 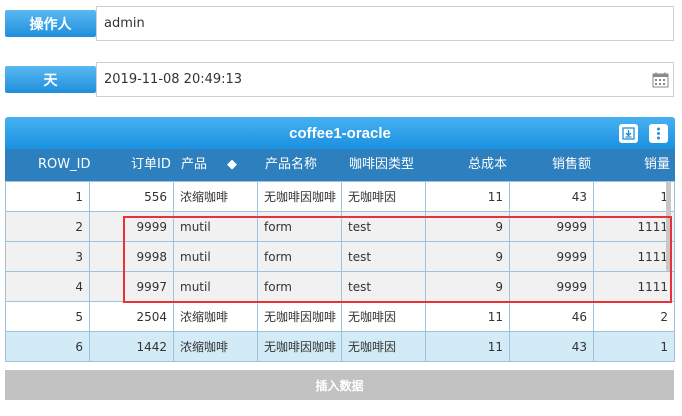 I want to click on panel-header: coffee1-oracle, so click(x=340, y=133).